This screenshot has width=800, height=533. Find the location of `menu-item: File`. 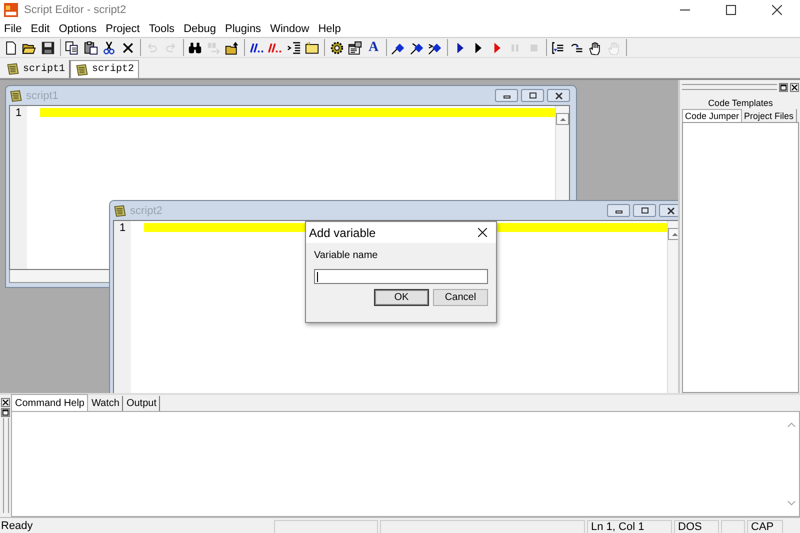

menu-item: File is located at coordinates (13, 28).